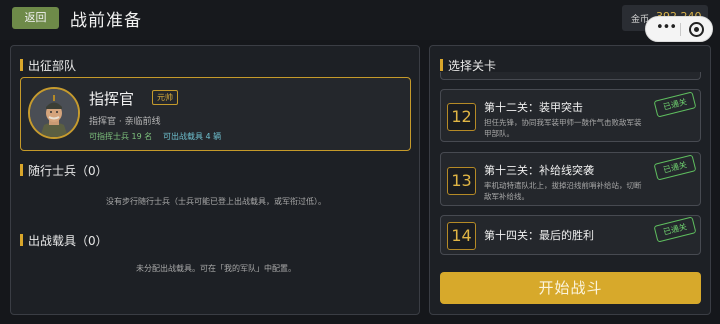  What do you see at coordinates (570, 76) in the screenshot?
I see `level-card-partial` at bounding box center [570, 76].